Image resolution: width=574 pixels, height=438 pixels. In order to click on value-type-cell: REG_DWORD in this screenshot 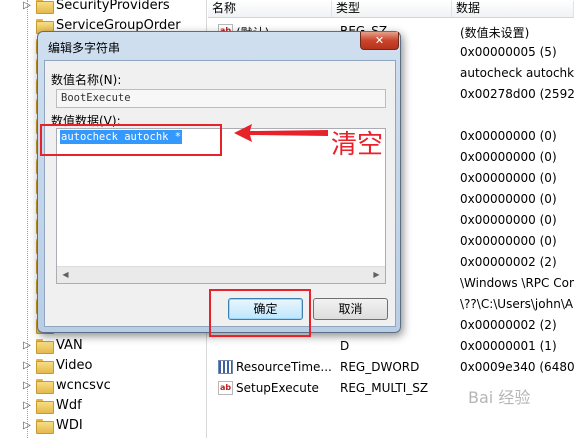, I will do `click(380, 367)`.